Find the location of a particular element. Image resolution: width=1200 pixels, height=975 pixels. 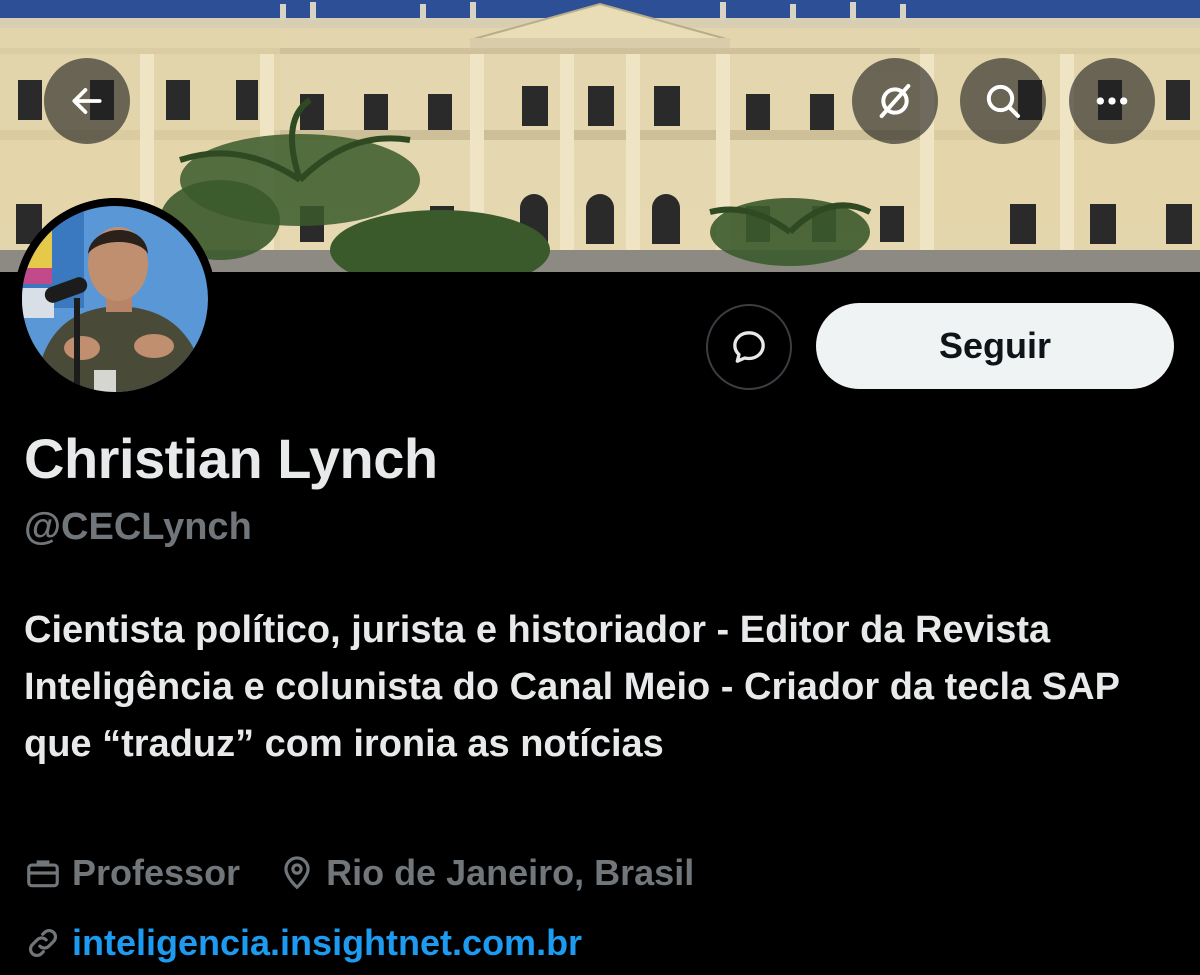

briefcase-icon is located at coordinates (43, 874).